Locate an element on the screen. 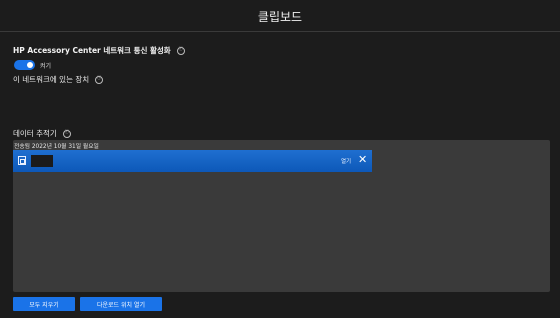 The width and height of the screenshot is (560, 318). network-sharing-row: HP Accessory Center 네트워크 통신 활성화 ⓘ is located at coordinates (99, 50).